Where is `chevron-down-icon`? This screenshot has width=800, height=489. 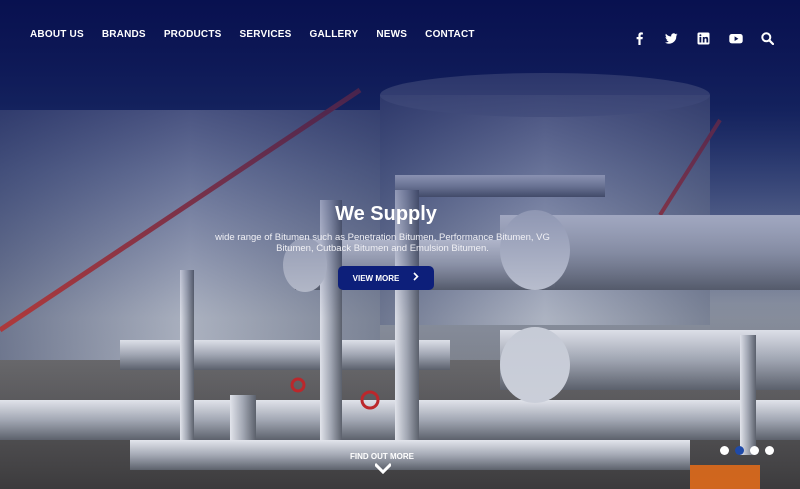
chevron-down-icon is located at coordinates (383, 468).